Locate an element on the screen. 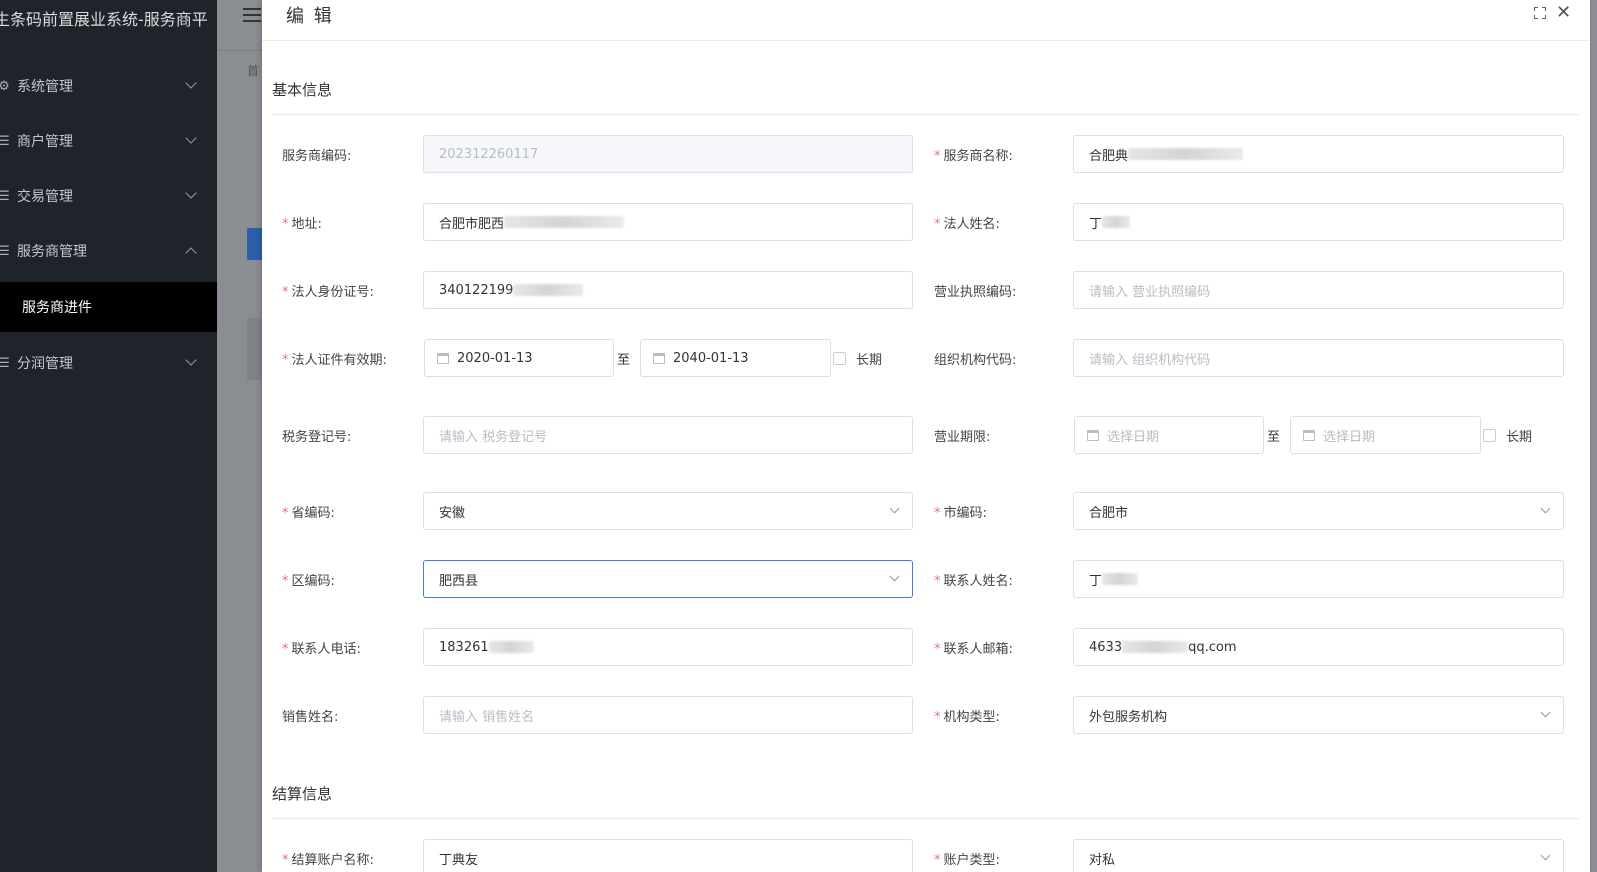  address-label: * 地址: is located at coordinates (302, 224).